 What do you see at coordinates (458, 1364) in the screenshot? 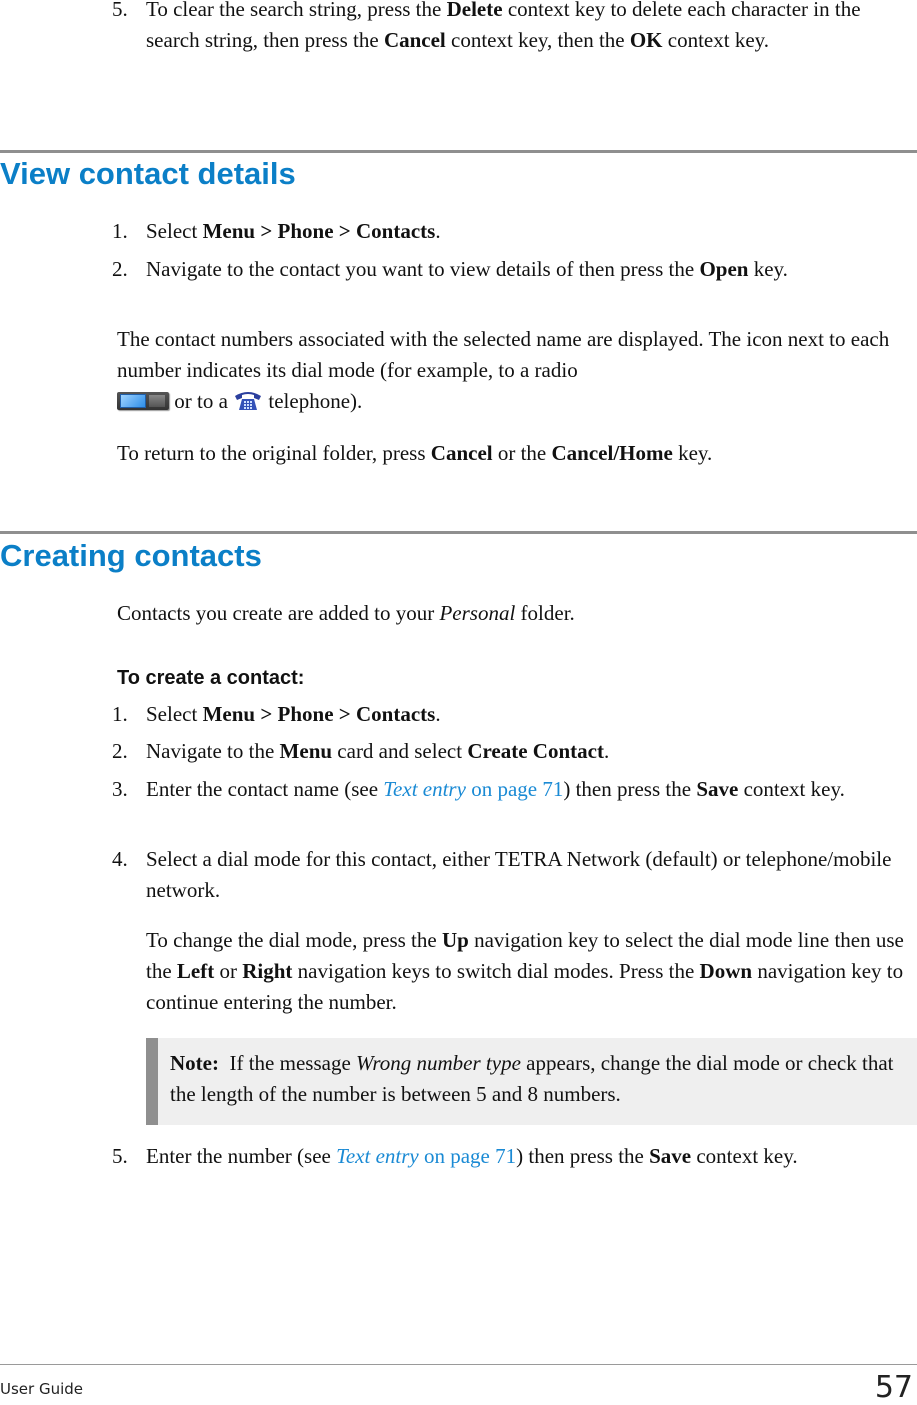
I see `footer-divider` at bounding box center [458, 1364].